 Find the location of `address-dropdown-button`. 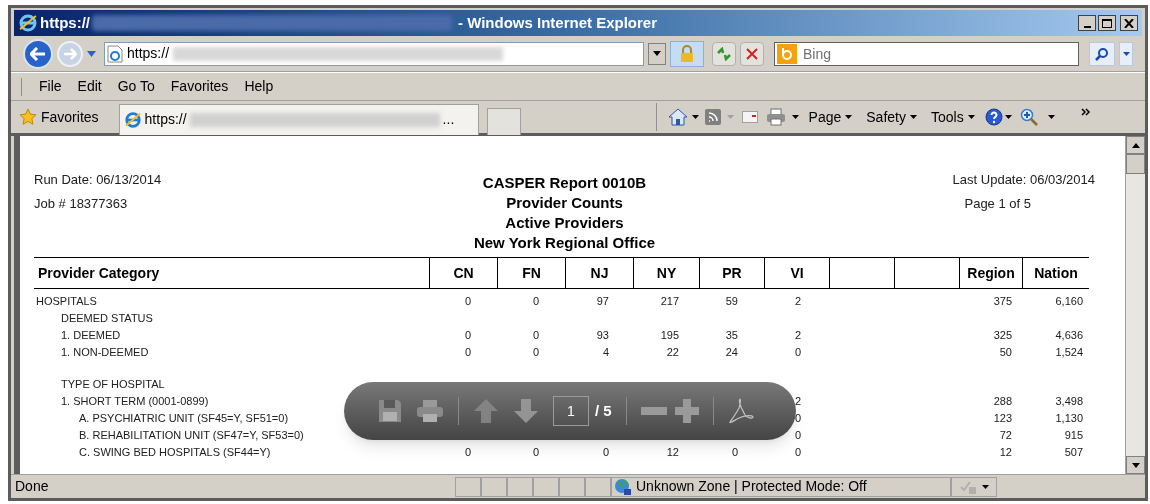

address-dropdown-button is located at coordinates (657, 53).